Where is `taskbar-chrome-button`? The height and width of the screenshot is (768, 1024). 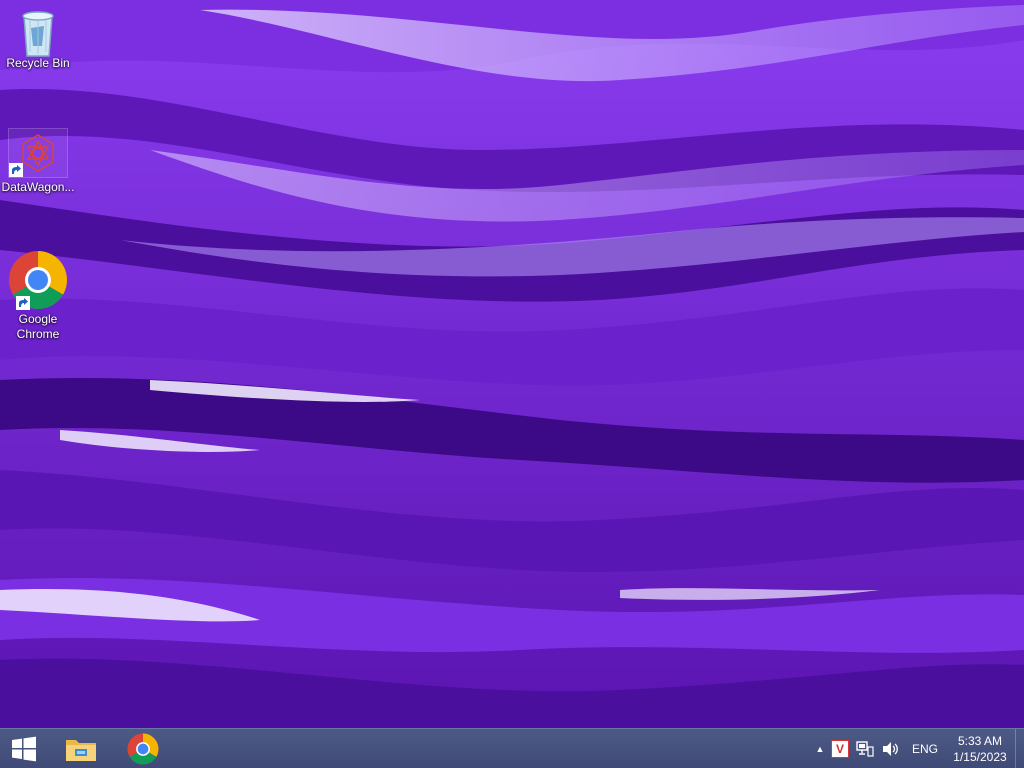
taskbar-chrome-button is located at coordinates (143, 748).